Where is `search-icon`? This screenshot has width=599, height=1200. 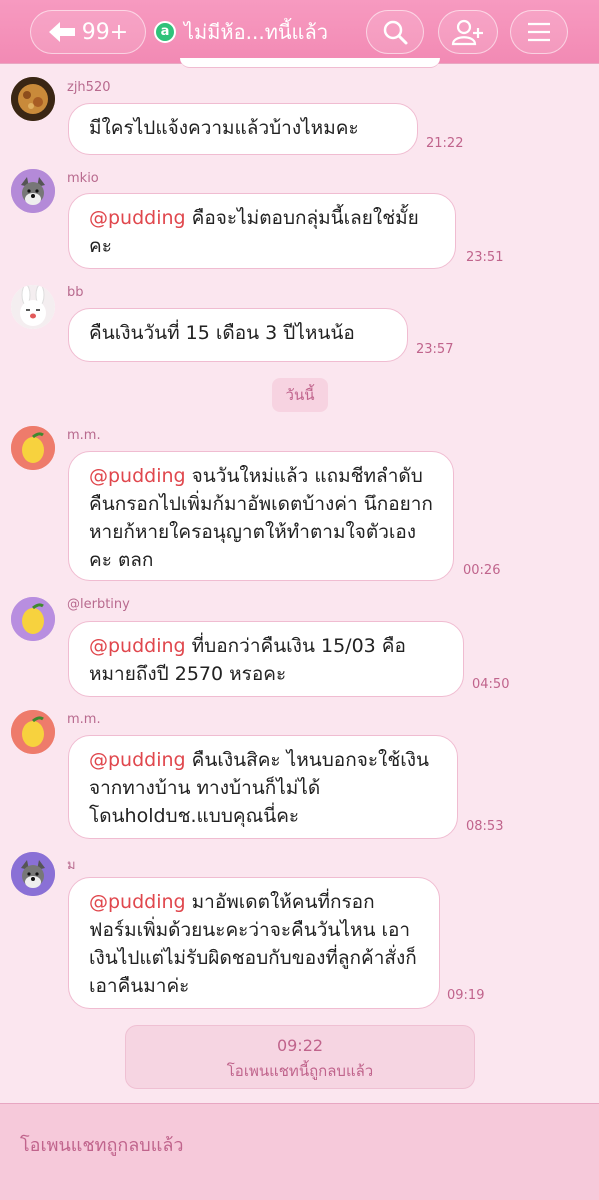 search-icon is located at coordinates (395, 32).